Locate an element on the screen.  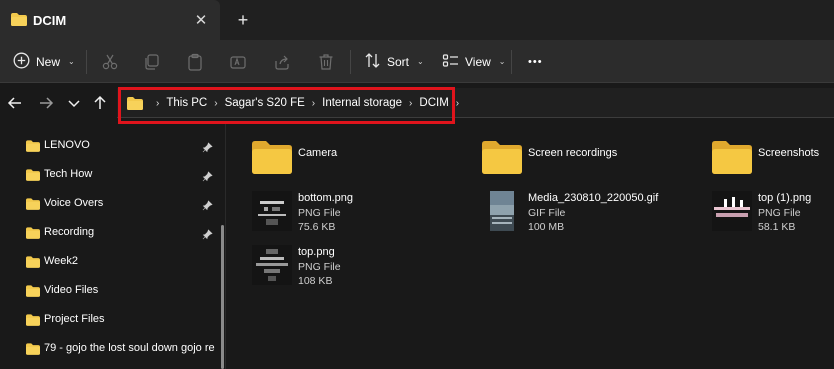
file-size: 58.1 KB is located at coordinates (777, 227).